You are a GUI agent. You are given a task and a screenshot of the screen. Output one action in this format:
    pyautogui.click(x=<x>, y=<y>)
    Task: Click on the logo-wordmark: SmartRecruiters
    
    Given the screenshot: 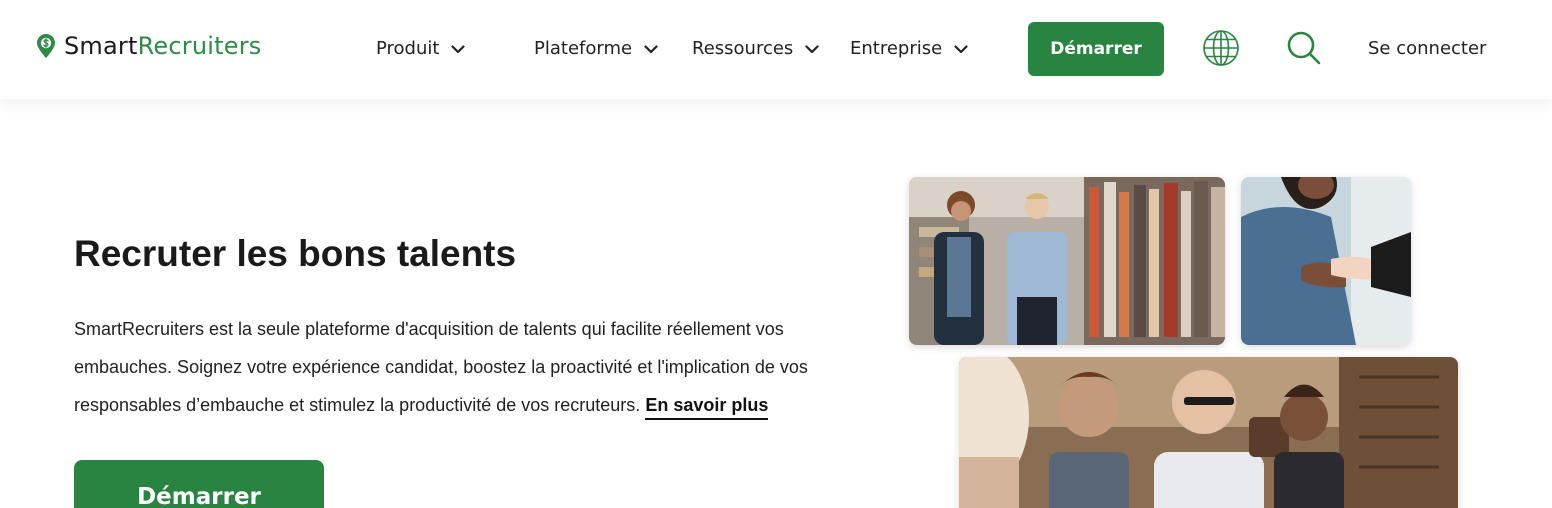 What is the action you would take?
    pyautogui.click(x=162, y=46)
    